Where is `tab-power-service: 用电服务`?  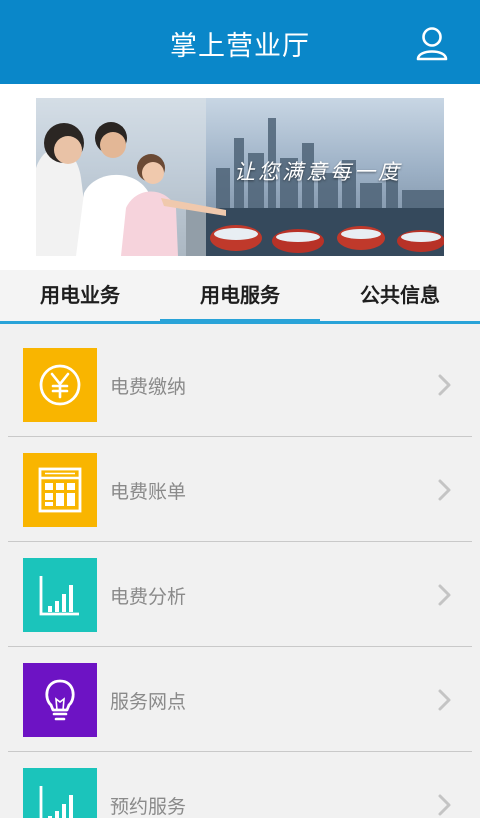
tab-power-service: 用电服务 is located at coordinates (240, 297).